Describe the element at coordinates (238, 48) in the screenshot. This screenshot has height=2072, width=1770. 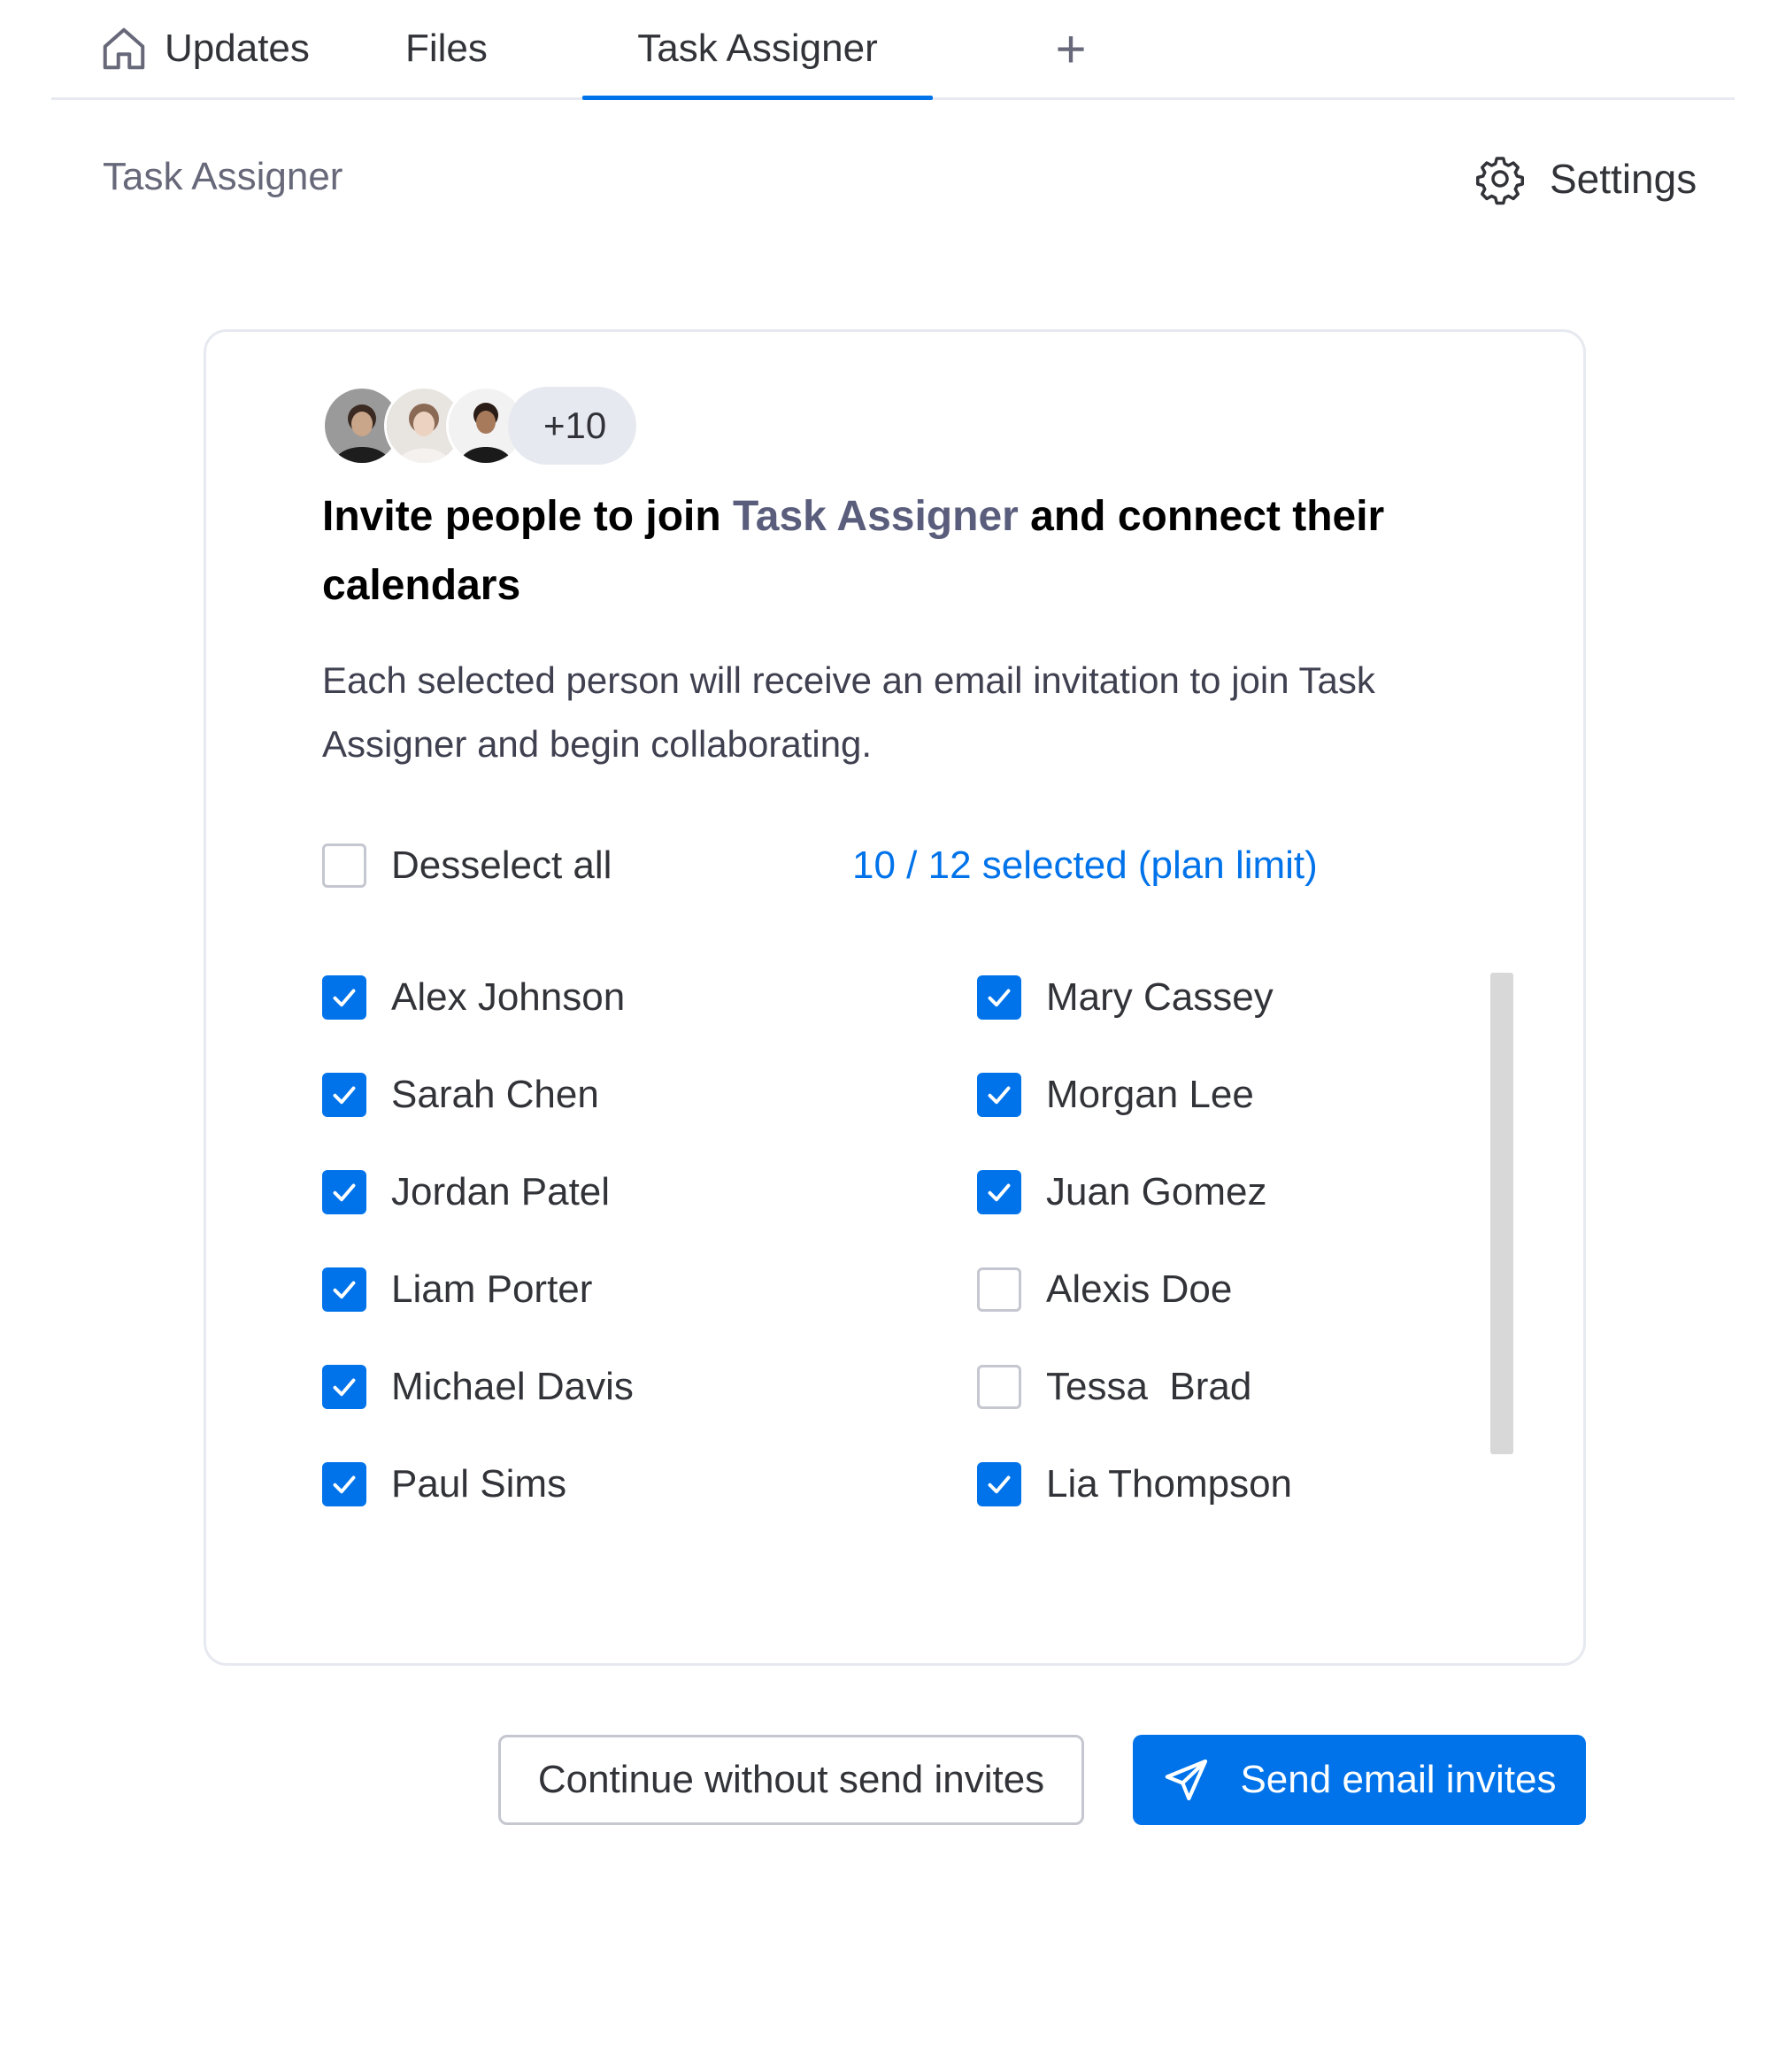
I see `tab-label: Updates` at that location.